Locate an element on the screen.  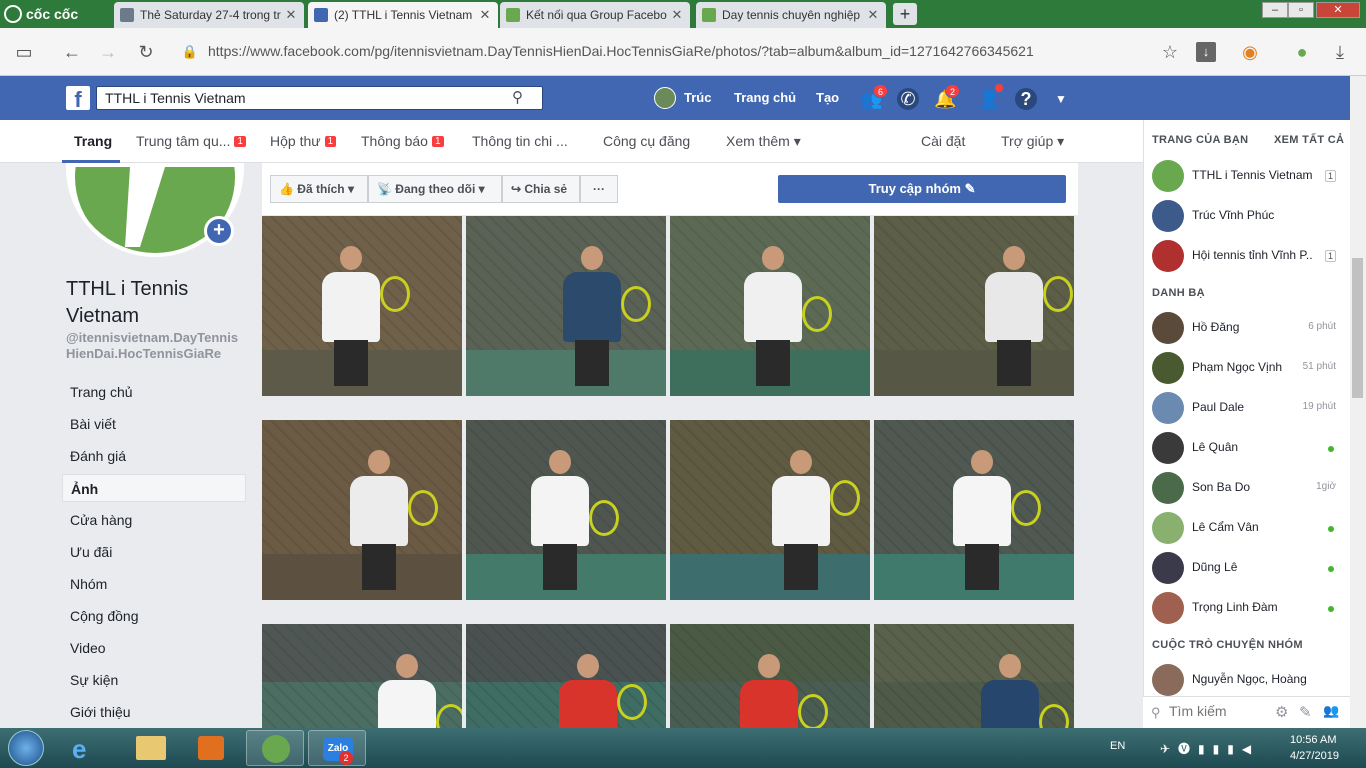
account-menu-icon: ▼ is located at coordinates (1061, 99).